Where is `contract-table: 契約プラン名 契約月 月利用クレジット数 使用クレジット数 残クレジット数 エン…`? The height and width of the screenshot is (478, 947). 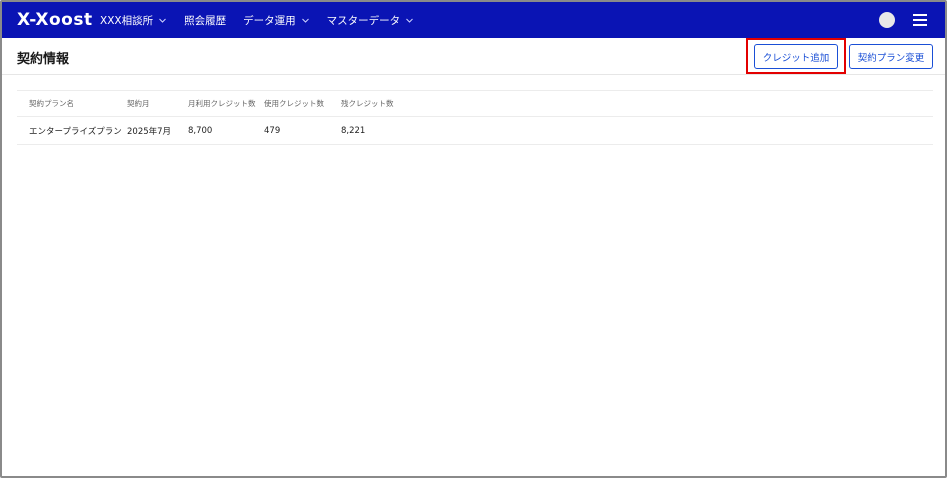
contract-table: 契約プラン名 契約月 月利用クレジット数 使用クレジット数 残クレジット数 エン… is located at coordinates (475, 117).